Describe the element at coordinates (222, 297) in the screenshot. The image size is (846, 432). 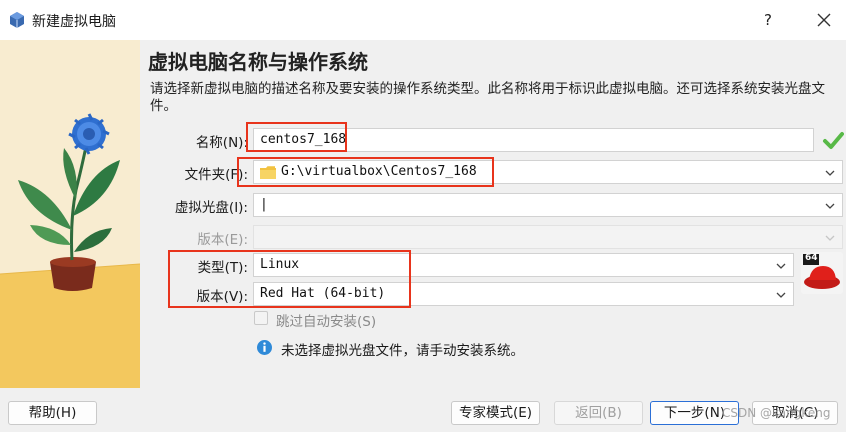
I see `version-label: 版本(V):` at that location.